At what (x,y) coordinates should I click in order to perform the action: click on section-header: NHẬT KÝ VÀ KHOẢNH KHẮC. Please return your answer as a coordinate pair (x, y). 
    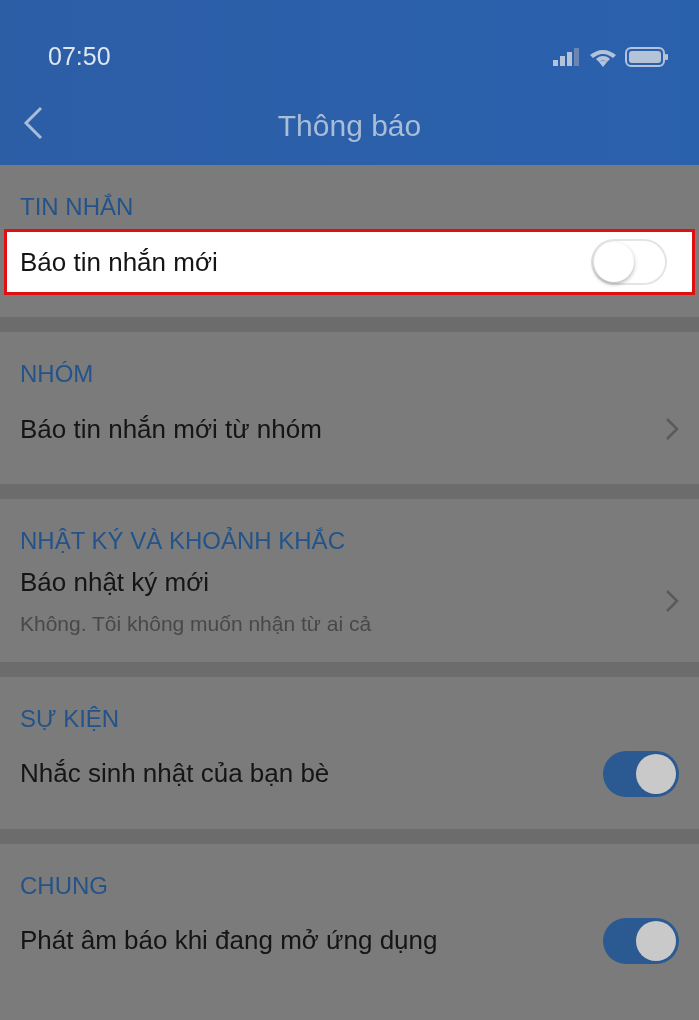
    Looking at the image, I should click on (182, 541).